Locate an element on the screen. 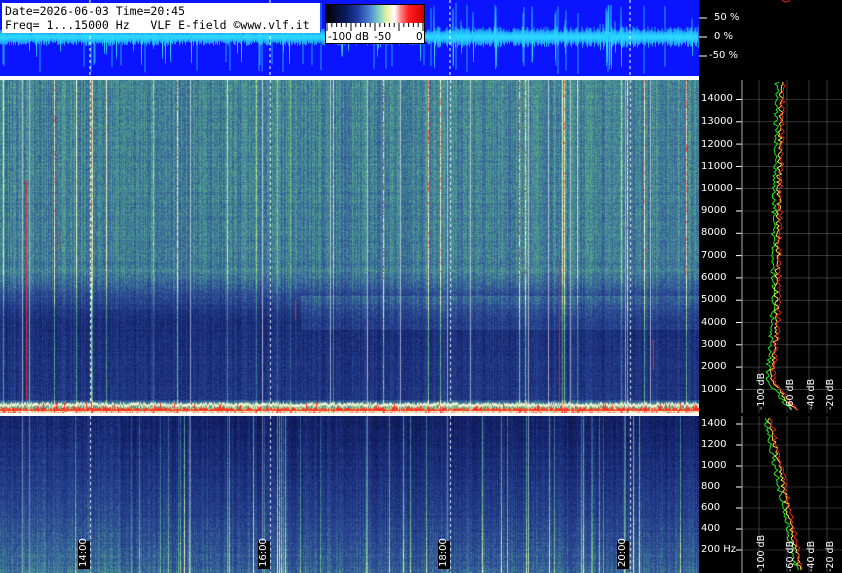 The height and width of the screenshot is (573, 842). freq-label: 3000 is located at coordinates (714, 344).